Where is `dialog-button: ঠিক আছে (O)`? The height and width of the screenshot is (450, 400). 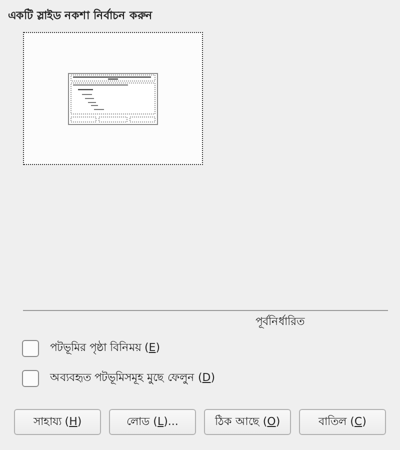
dialog-button: ঠিক আছে (O) is located at coordinates (247, 422).